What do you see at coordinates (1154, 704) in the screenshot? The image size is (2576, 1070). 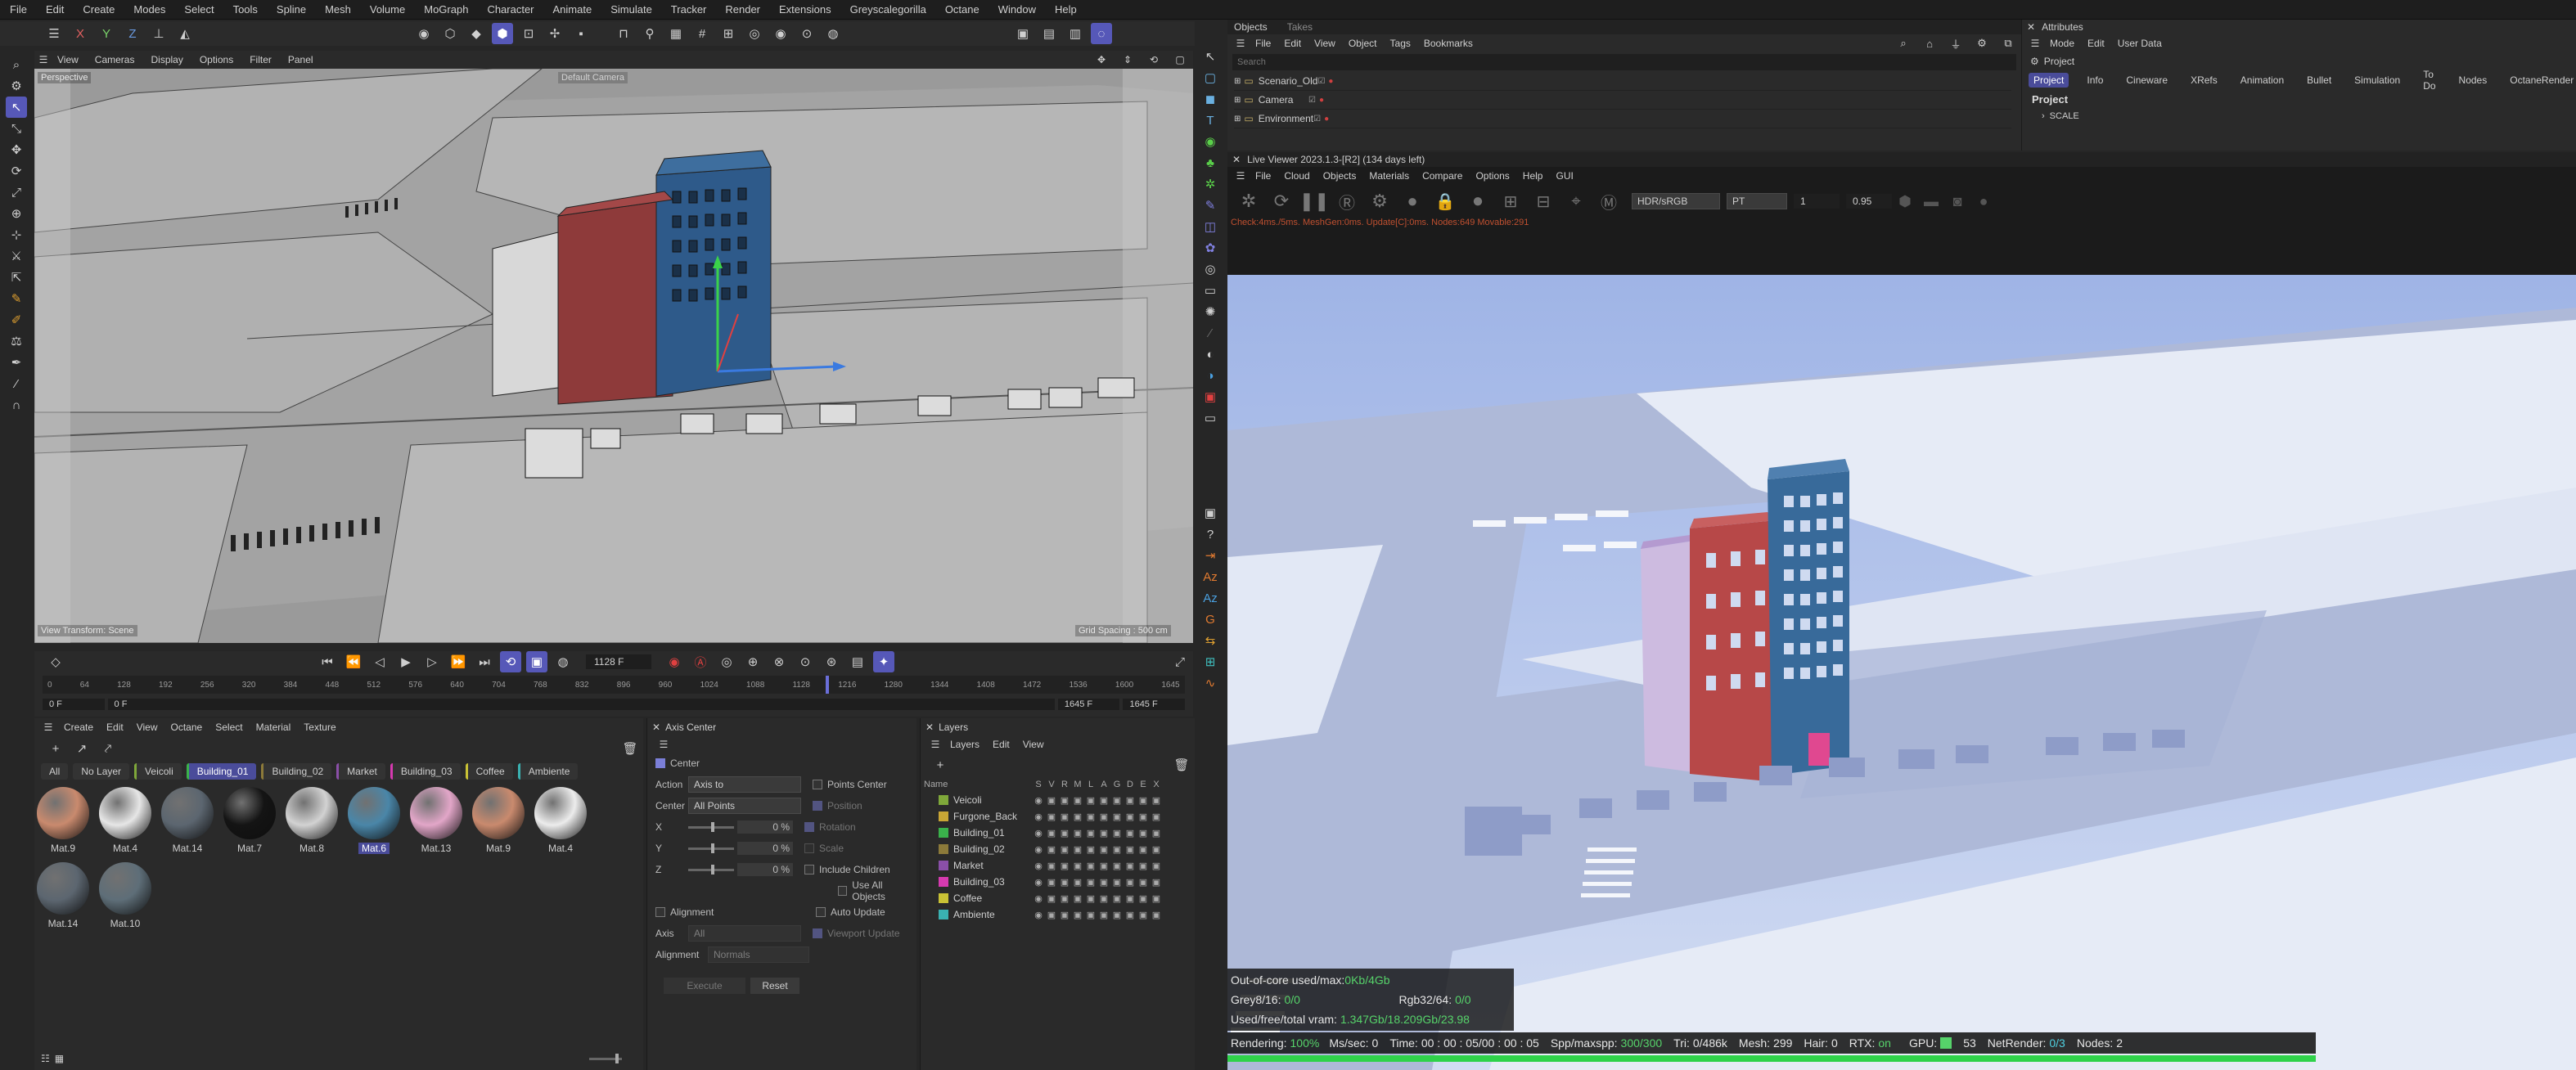 I see `range-end-2: 1645 F` at bounding box center [1154, 704].